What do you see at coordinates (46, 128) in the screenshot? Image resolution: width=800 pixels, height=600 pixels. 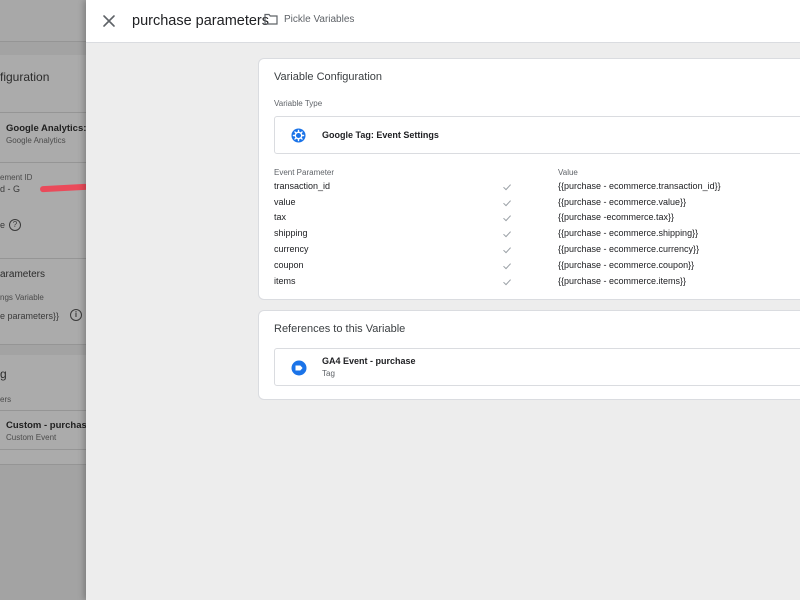 I see `background-tag-type-name: Google Analytics: G` at bounding box center [46, 128].